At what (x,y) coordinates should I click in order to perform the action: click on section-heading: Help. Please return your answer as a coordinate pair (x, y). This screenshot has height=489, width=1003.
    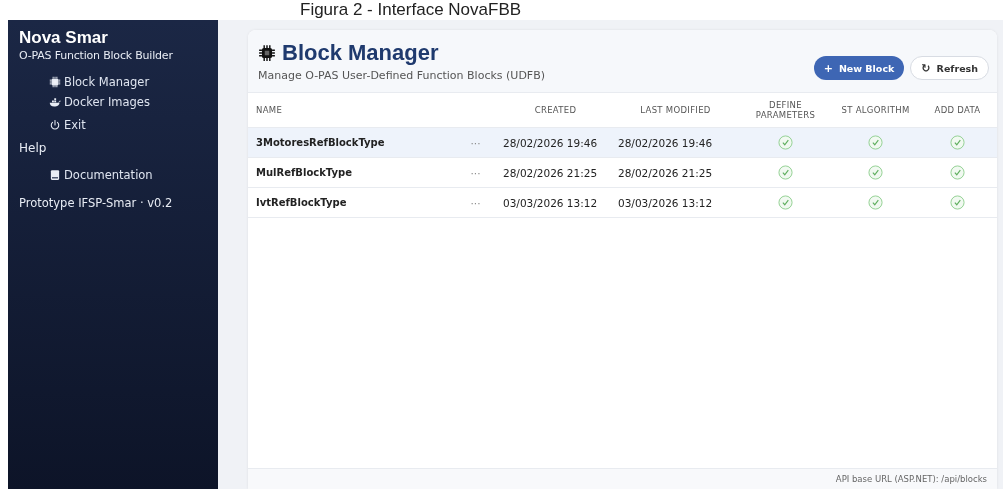
    Looking at the image, I should click on (33, 148).